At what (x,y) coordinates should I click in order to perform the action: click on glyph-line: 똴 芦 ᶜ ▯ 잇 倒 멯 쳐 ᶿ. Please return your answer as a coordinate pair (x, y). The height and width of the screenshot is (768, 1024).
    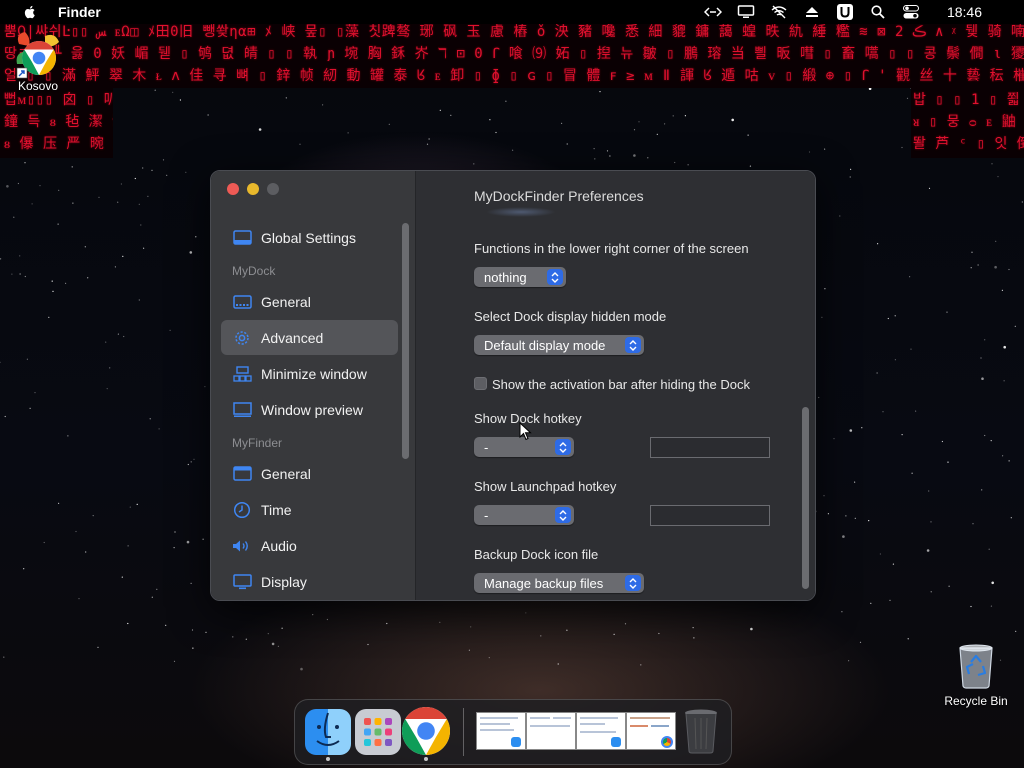
    Looking at the image, I should click on (968, 144).